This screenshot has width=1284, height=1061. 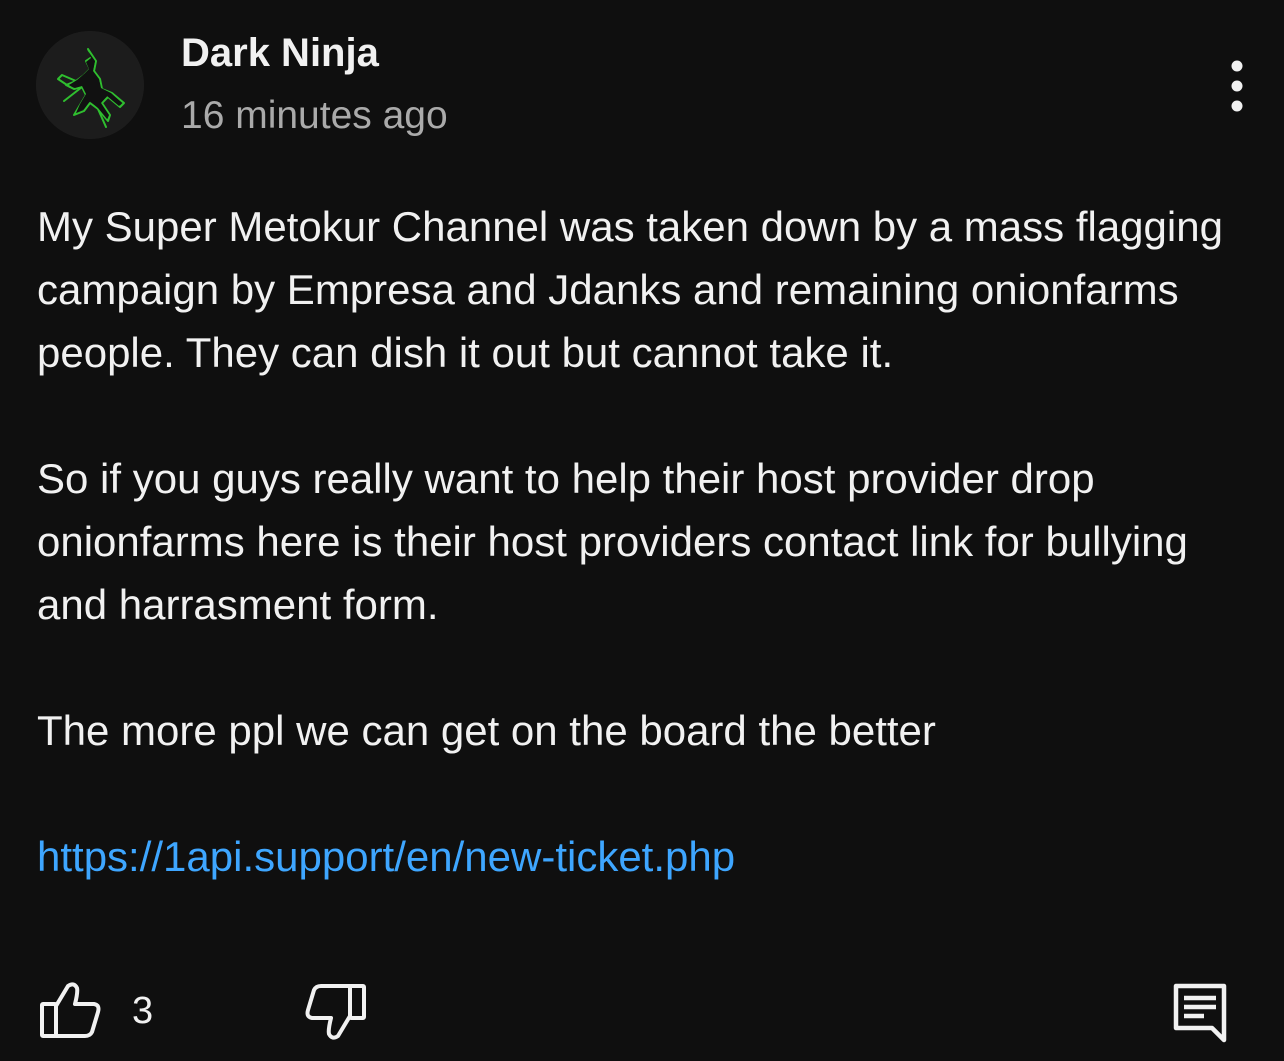 I want to click on like-button, so click(x=71, y=1010).